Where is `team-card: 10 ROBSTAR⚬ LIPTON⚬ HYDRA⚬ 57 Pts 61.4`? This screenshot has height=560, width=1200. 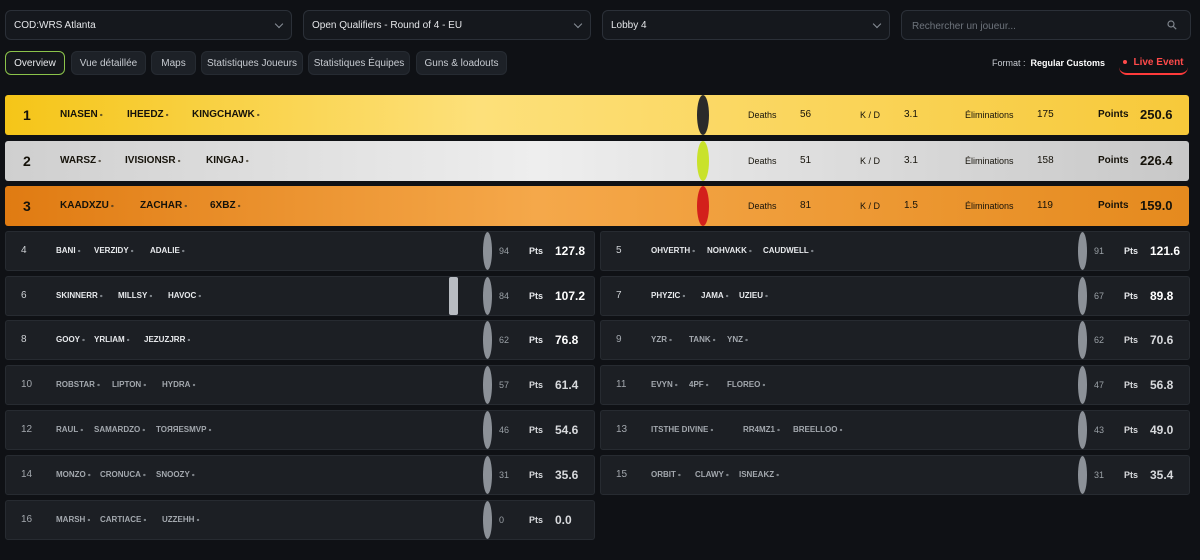 team-card: 10 ROBSTAR⚬ LIPTON⚬ HYDRA⚬ 57 Pts 61.4 is located at coordinates (300, 385).